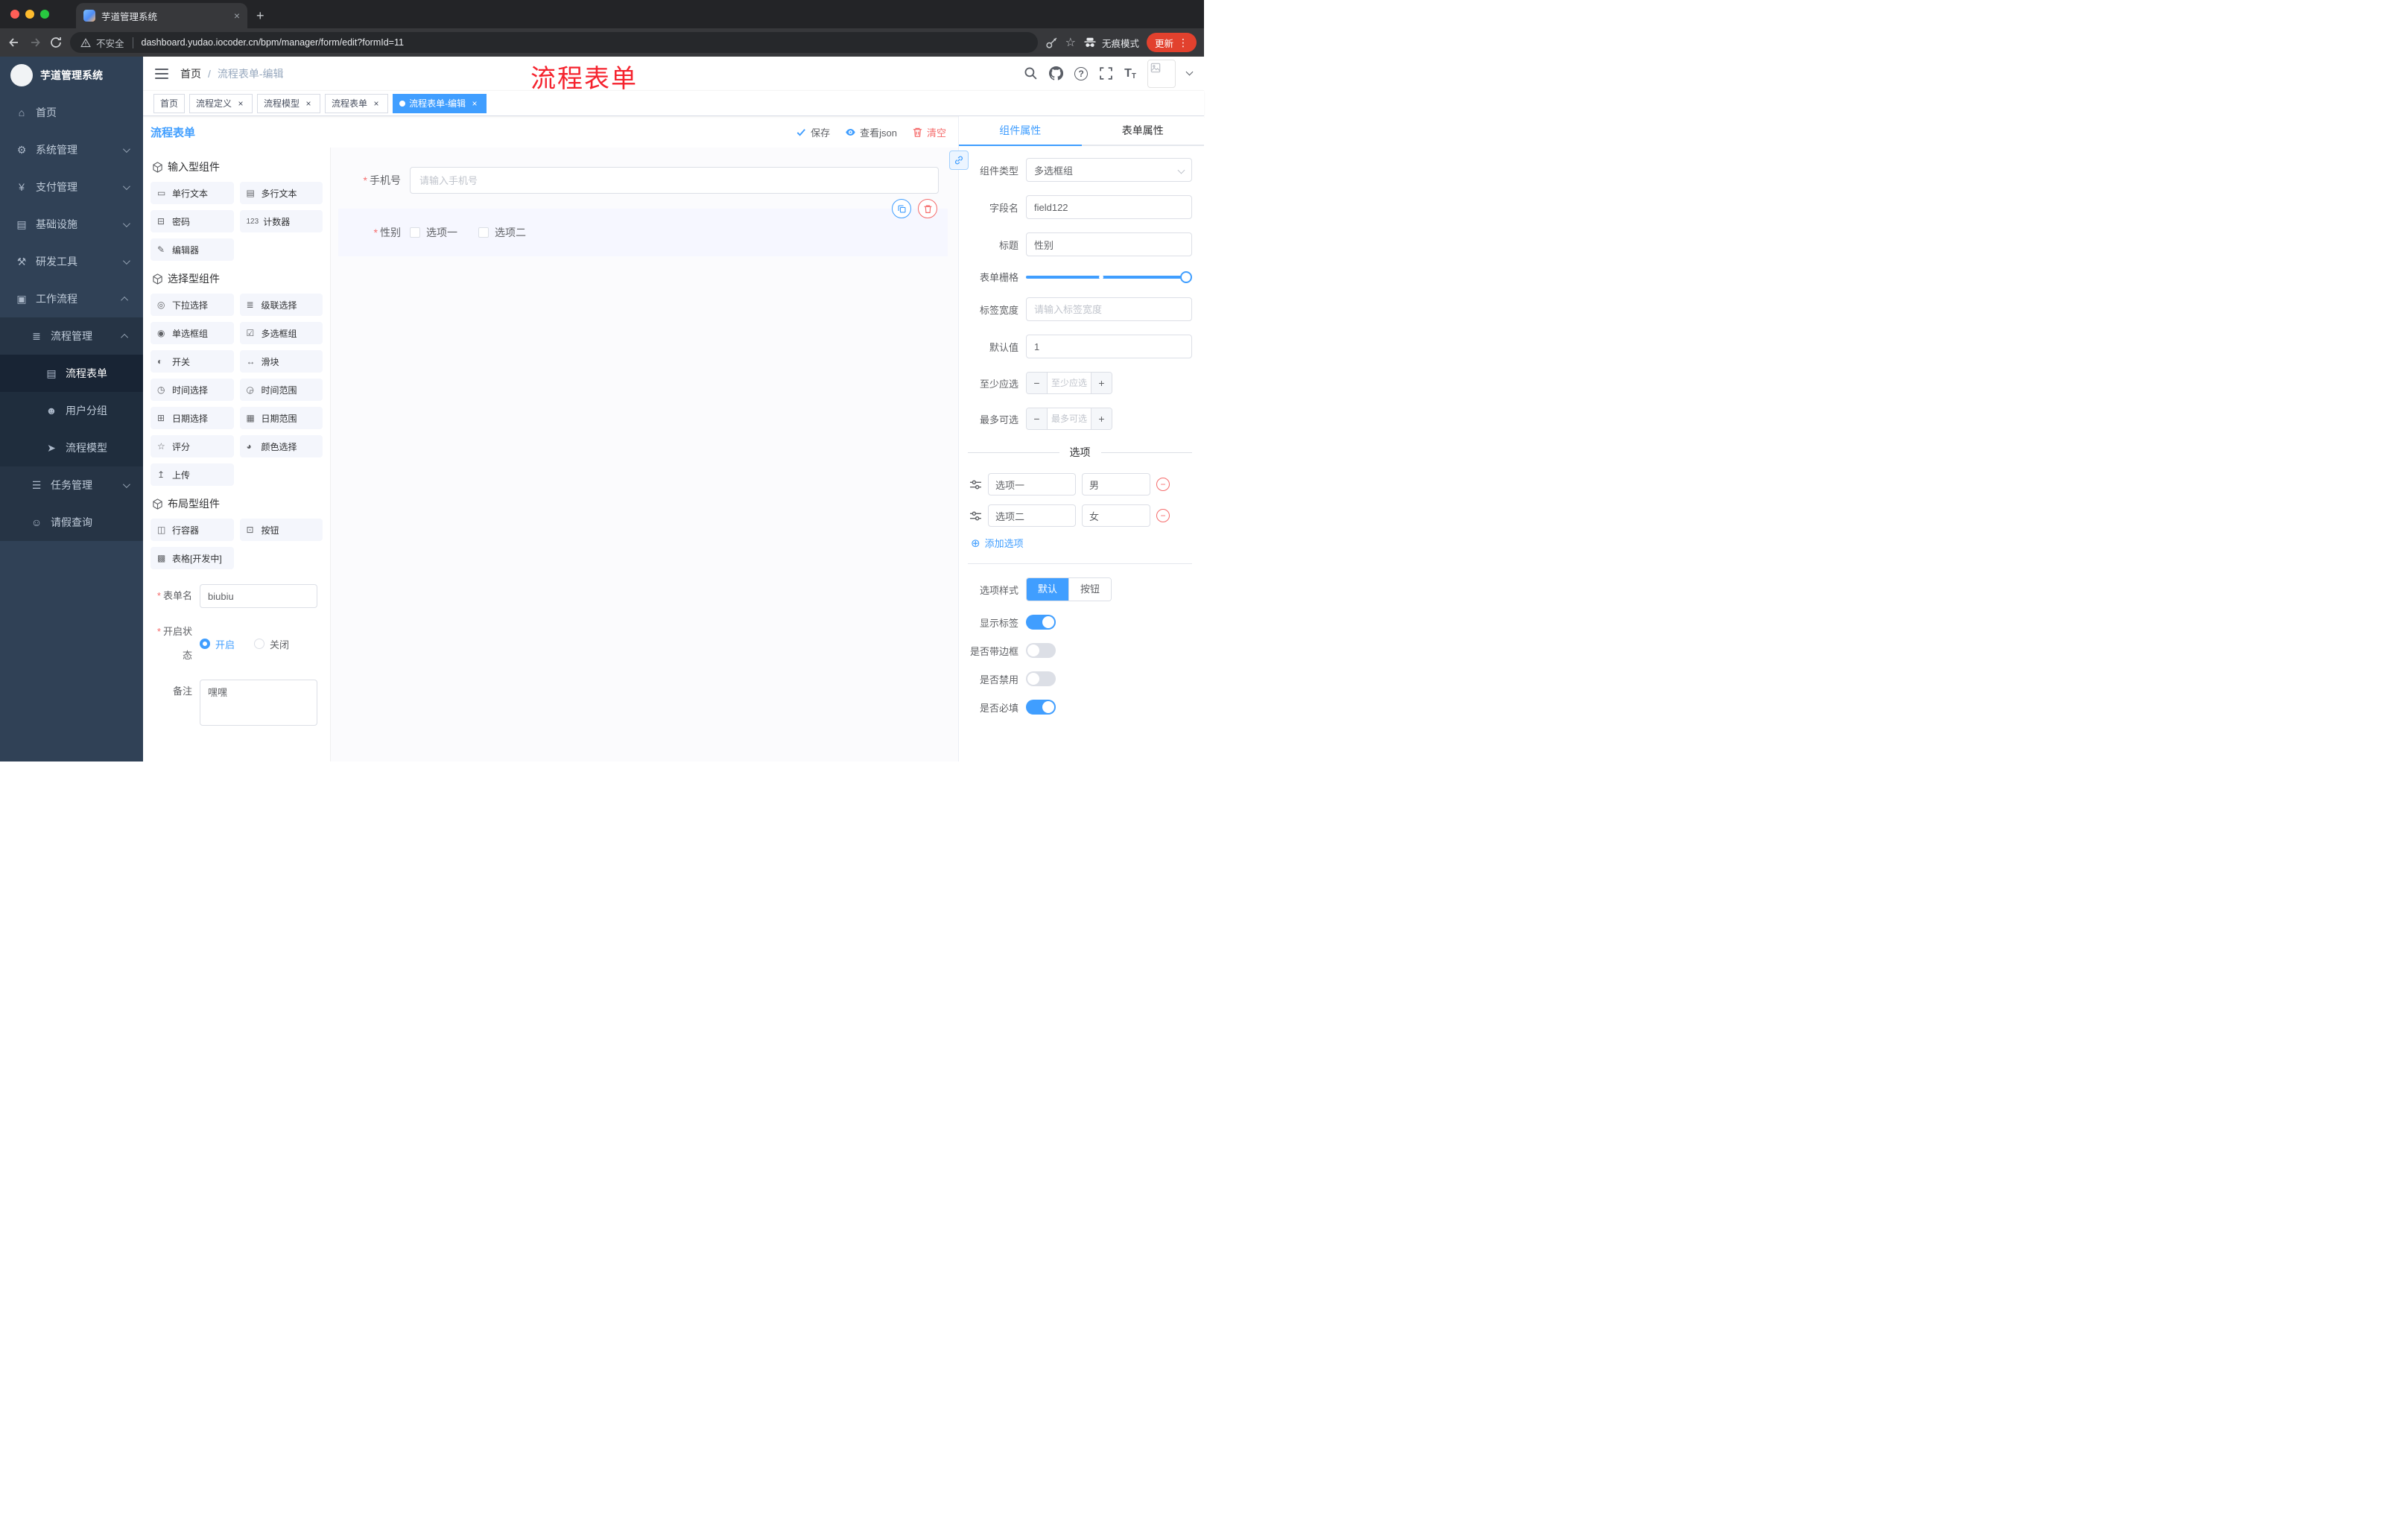  I want to click on phone-field-input, so click(674, 181).